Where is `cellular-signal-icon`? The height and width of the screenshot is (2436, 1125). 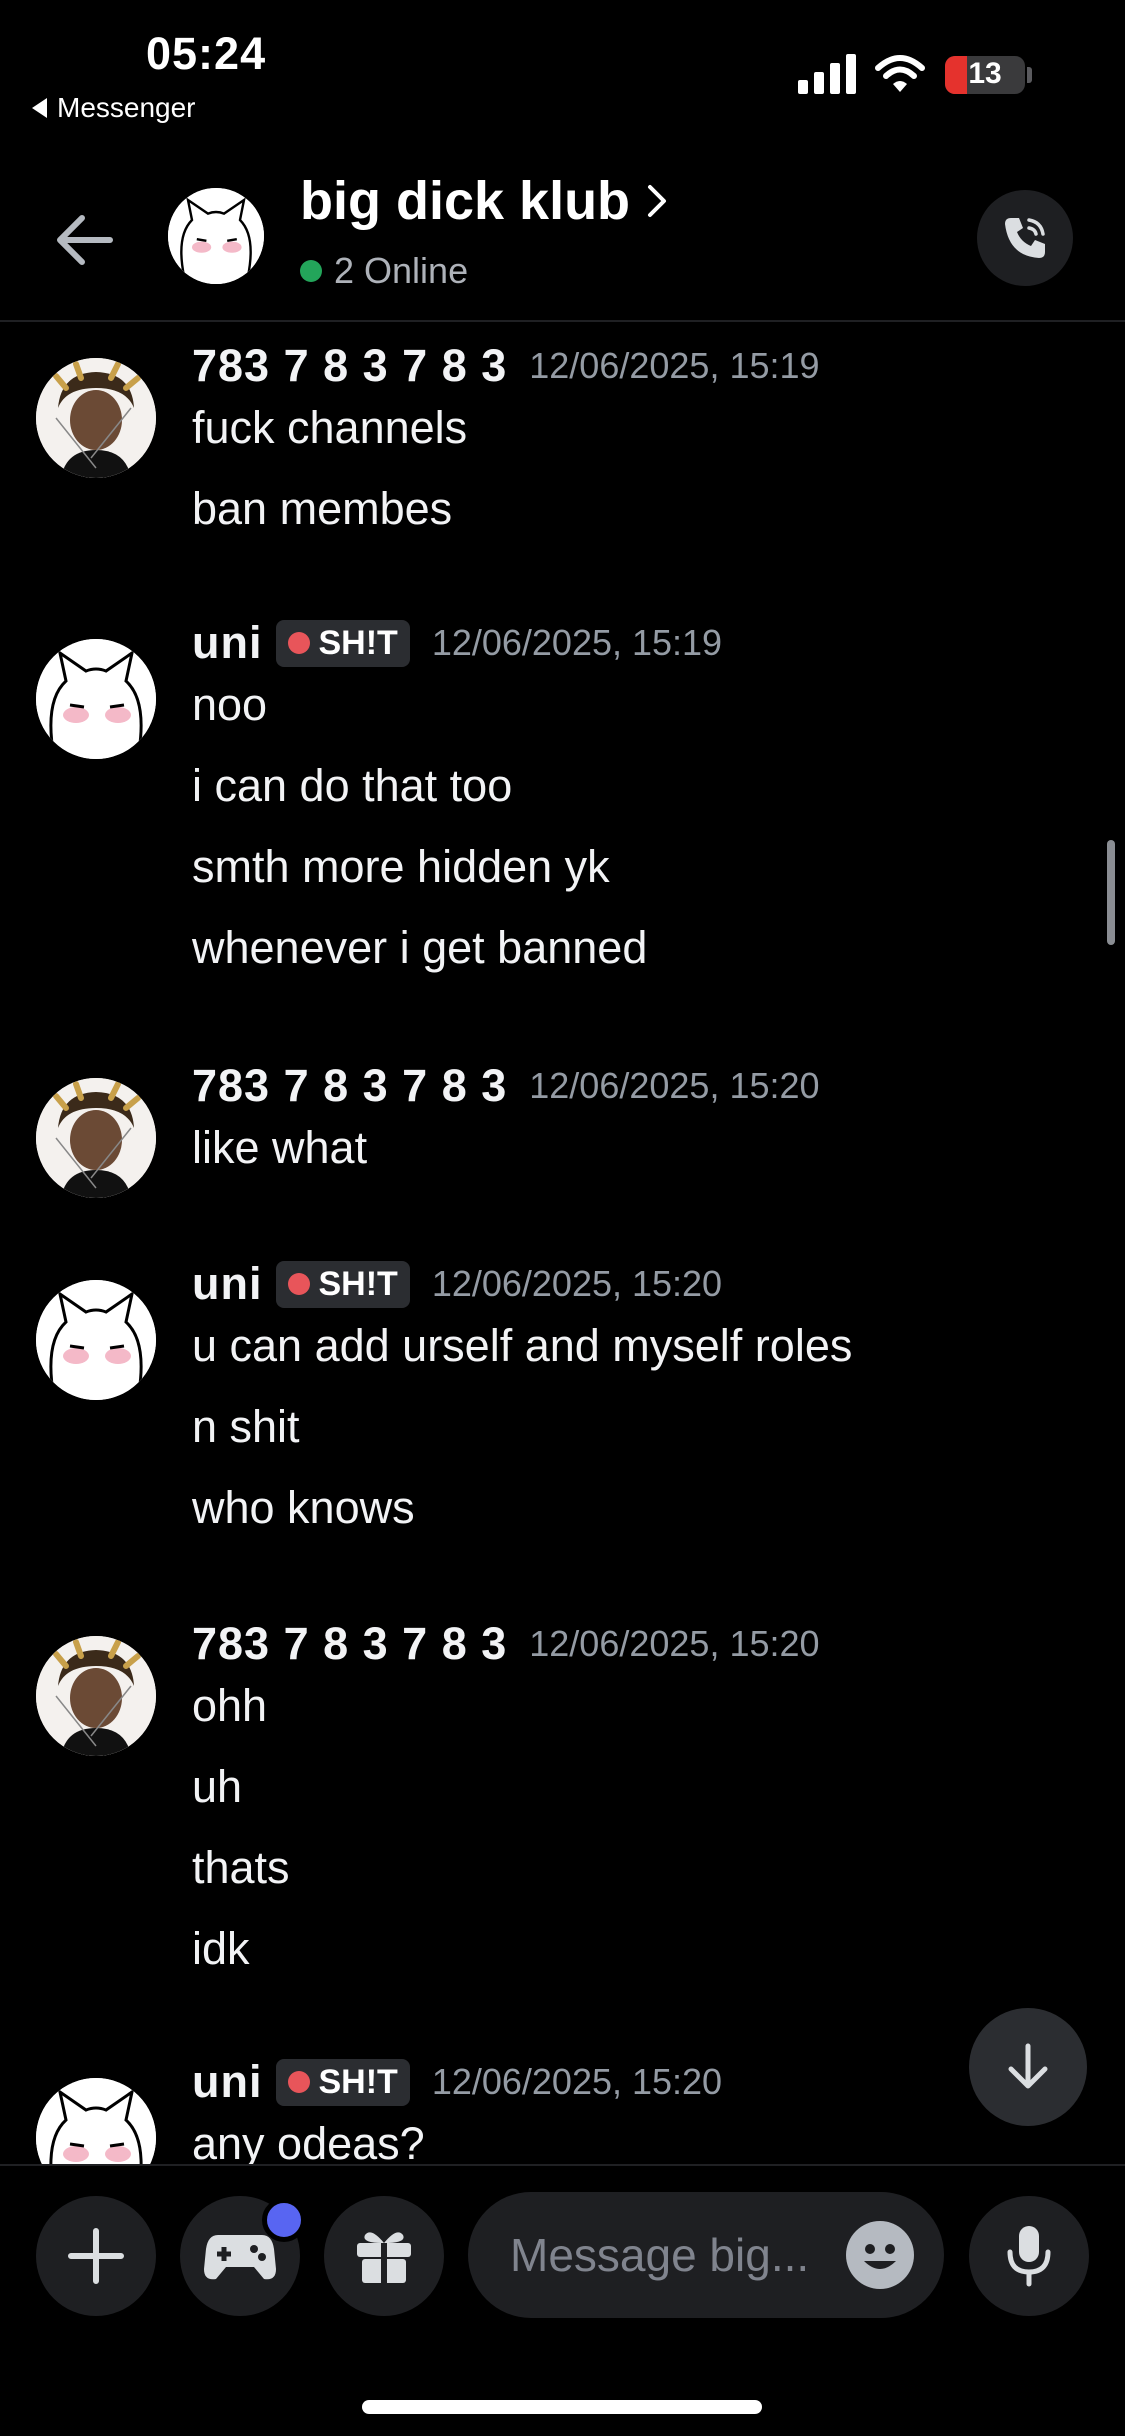
cellular-signal-icon is located at coordinates (827, 73).